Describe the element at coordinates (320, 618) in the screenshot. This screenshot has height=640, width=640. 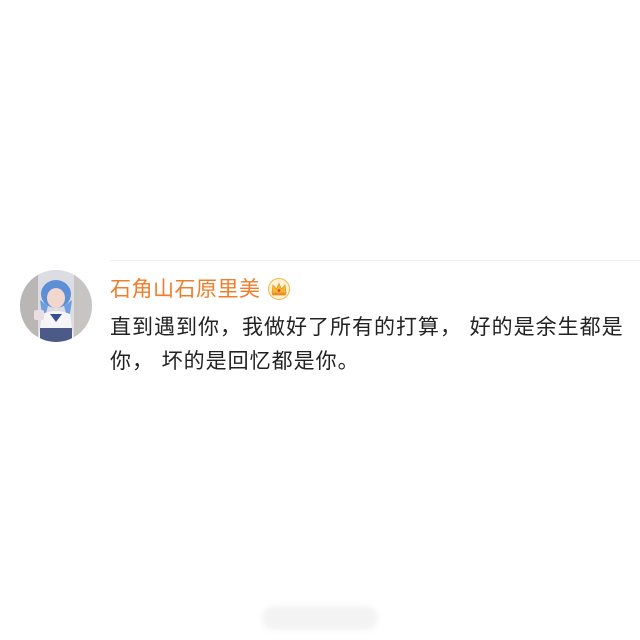
I see `blurred-watermark` at that location.